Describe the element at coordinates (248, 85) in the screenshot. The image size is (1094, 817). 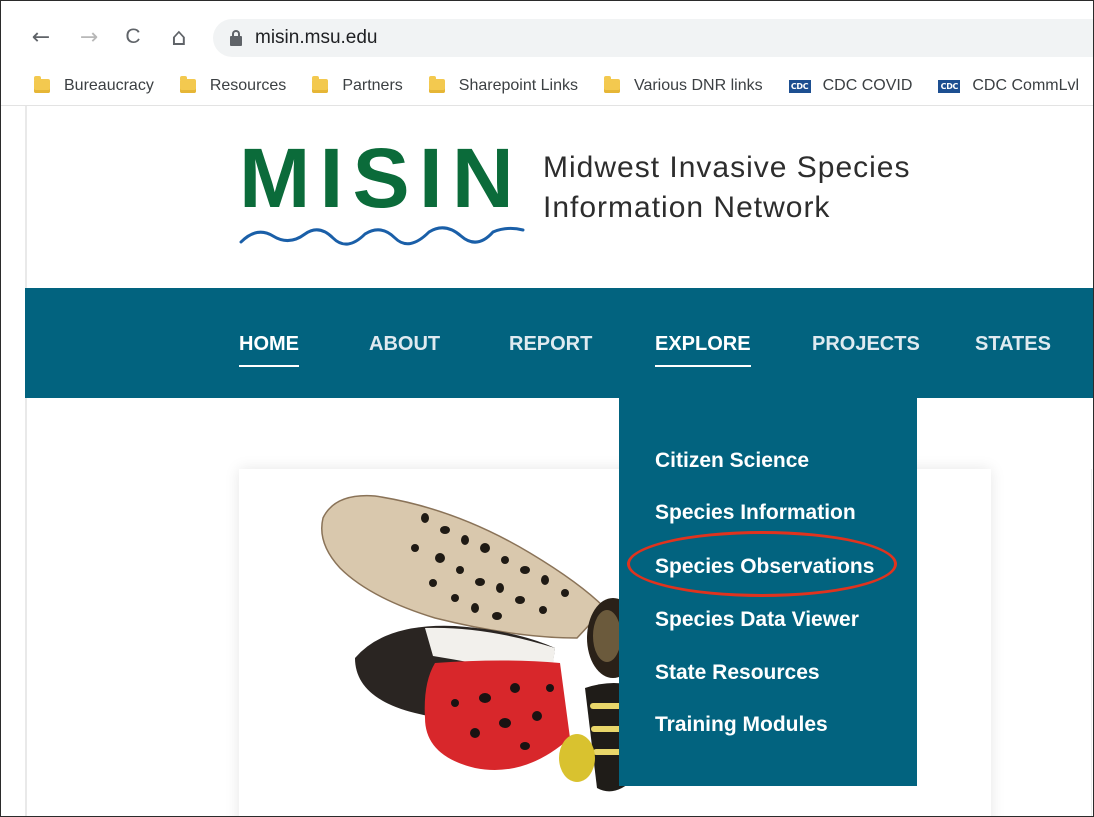
I see `bookmark-label: Resources` at that location.